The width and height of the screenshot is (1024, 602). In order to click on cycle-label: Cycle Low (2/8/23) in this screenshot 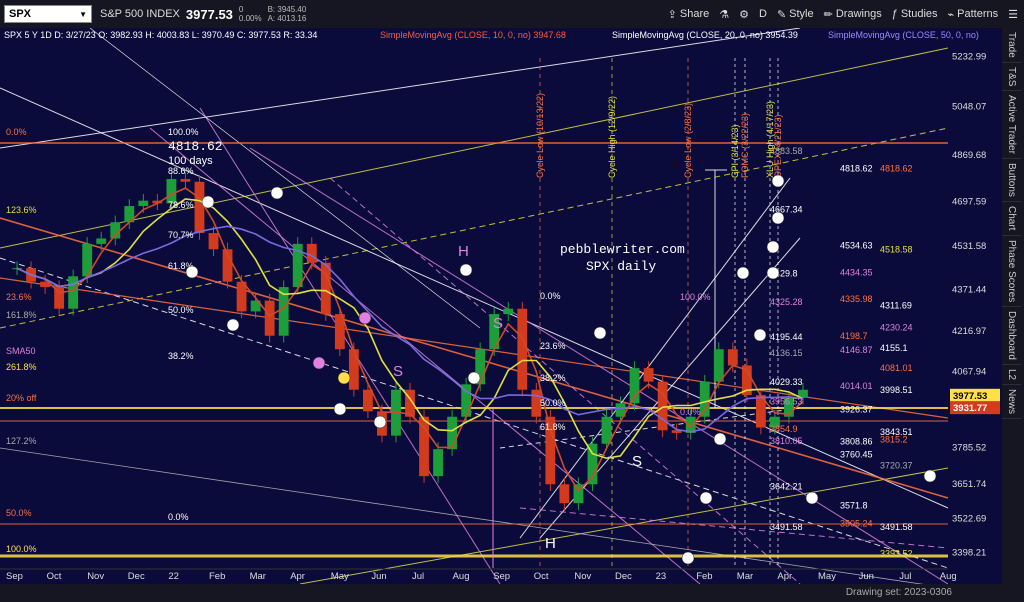, I will do `click(688, 140)`.